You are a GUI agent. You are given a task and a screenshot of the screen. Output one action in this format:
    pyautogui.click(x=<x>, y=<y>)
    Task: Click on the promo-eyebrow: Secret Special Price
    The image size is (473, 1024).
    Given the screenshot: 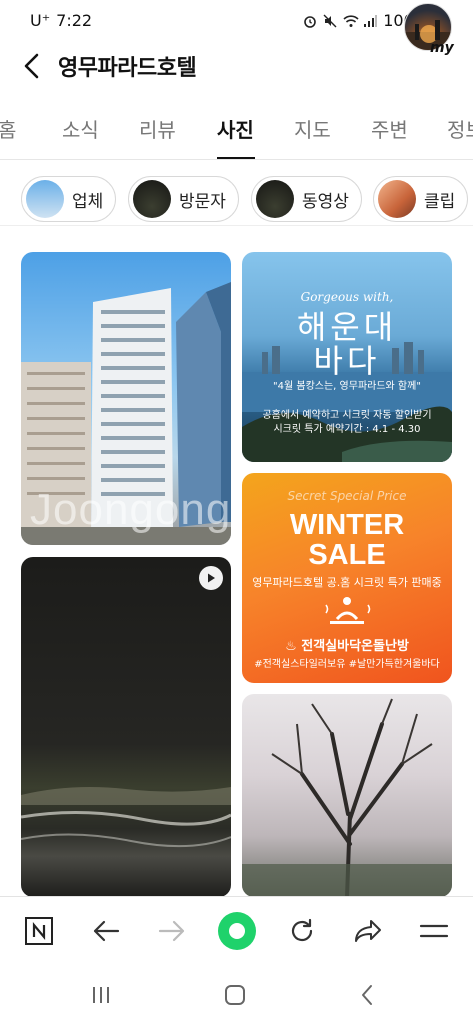 What is the action you would take?
    pyautogui.click(x=347, y=496)
    